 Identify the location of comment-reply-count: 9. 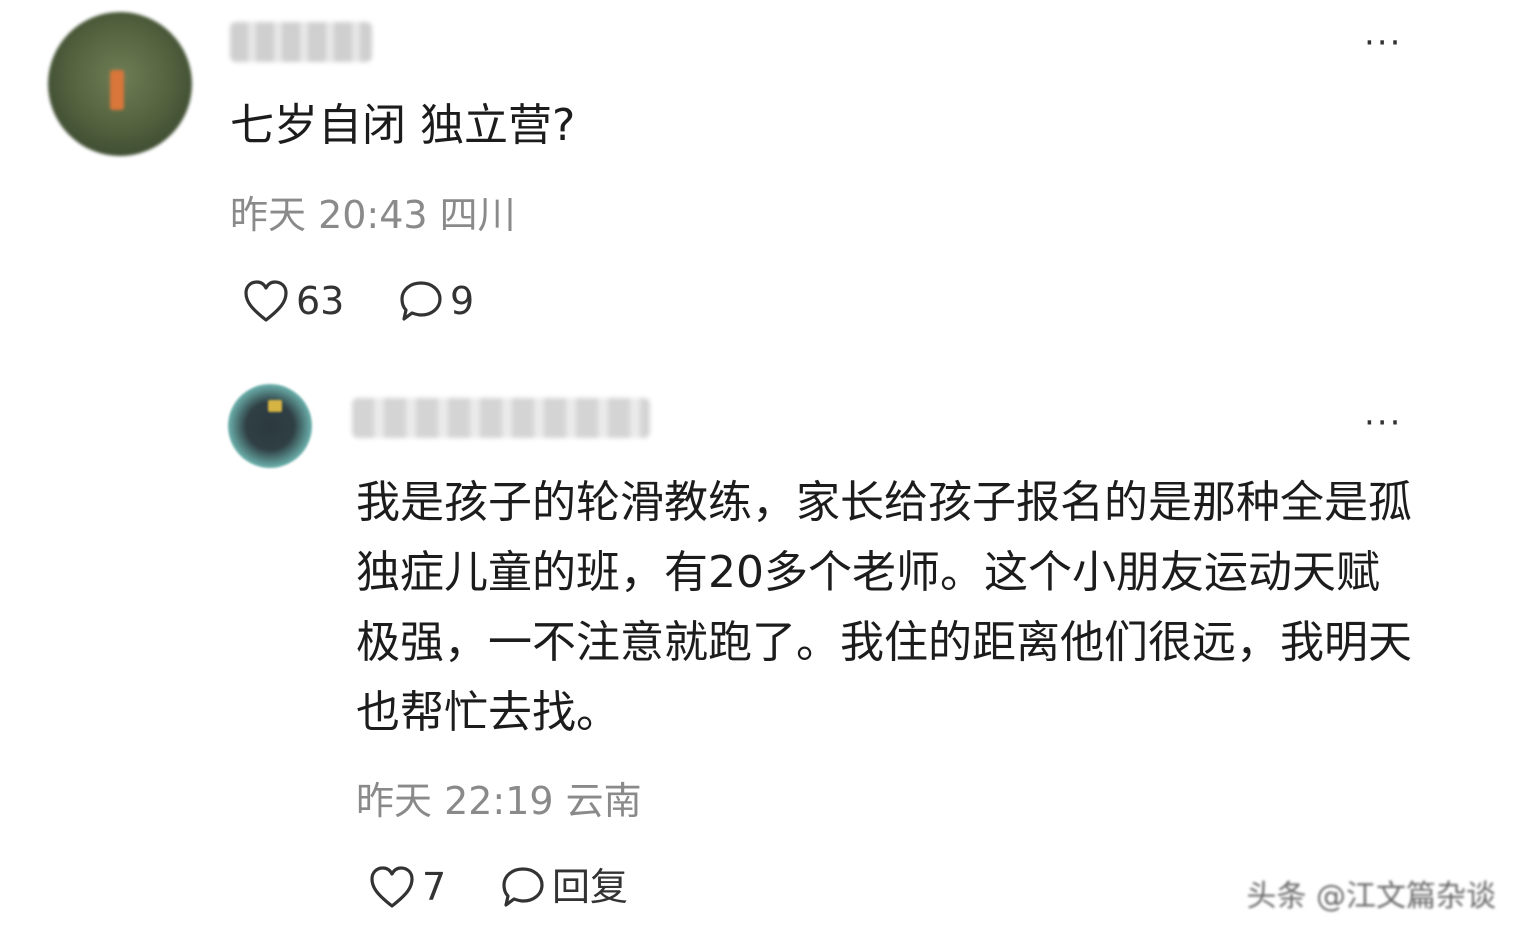
(462, 301).